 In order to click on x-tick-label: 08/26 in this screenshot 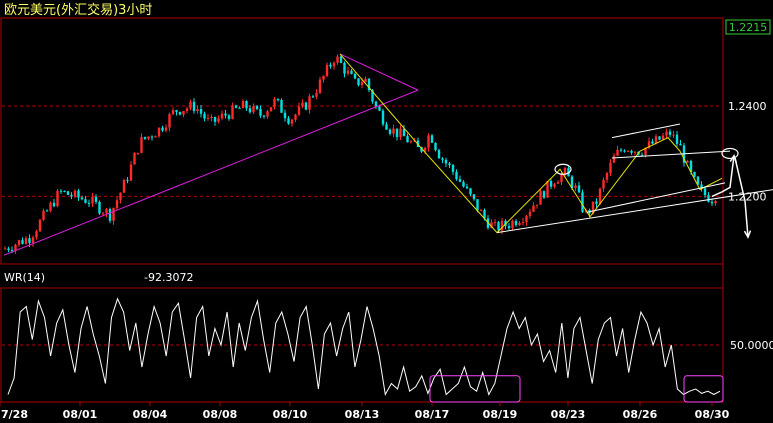, I will do `click(640, 414)`.